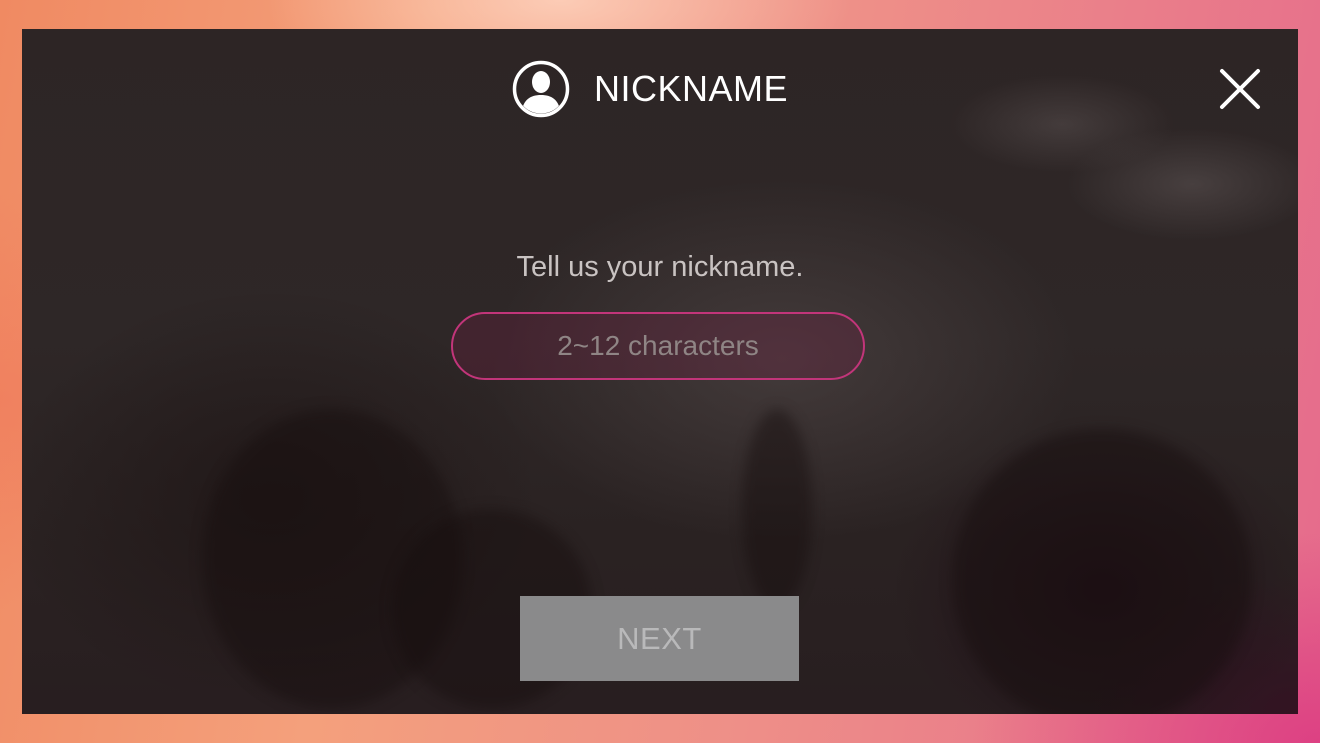 The height and width of the screenshot is (743, 1320). What do you see at coordinates (659, 638) in the screenshot?
I see `next-button: NEXT` at bounding box center [659, 638].